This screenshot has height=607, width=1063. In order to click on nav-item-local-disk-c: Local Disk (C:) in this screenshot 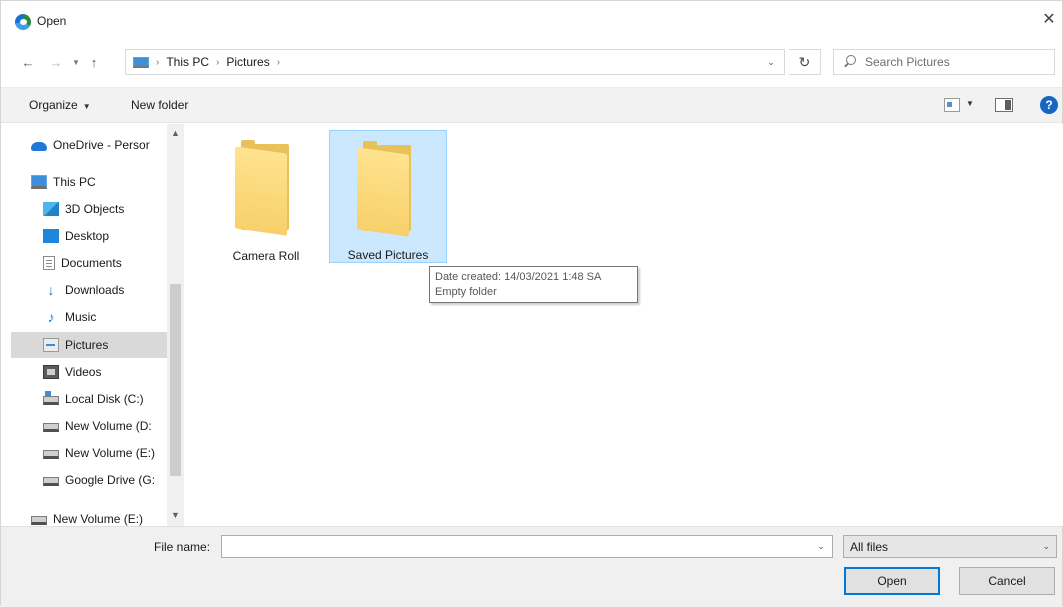, I will do `click(89, 399)`.